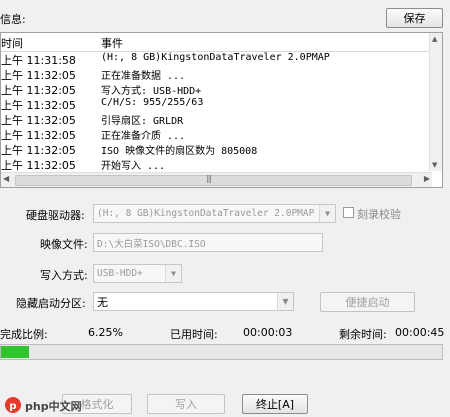 This screenshot has height=417, width=450. Describe the element at coordinates (151, 91) in the screenshot. I see `log-event: 写入方式: USB-HDD+` at that location.